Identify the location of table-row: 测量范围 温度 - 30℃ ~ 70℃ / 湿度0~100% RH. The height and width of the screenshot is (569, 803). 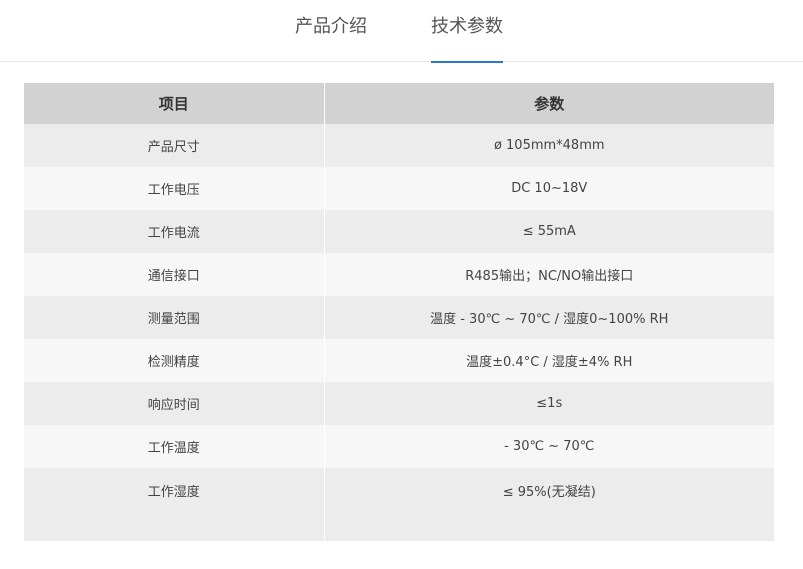
(399, 317).